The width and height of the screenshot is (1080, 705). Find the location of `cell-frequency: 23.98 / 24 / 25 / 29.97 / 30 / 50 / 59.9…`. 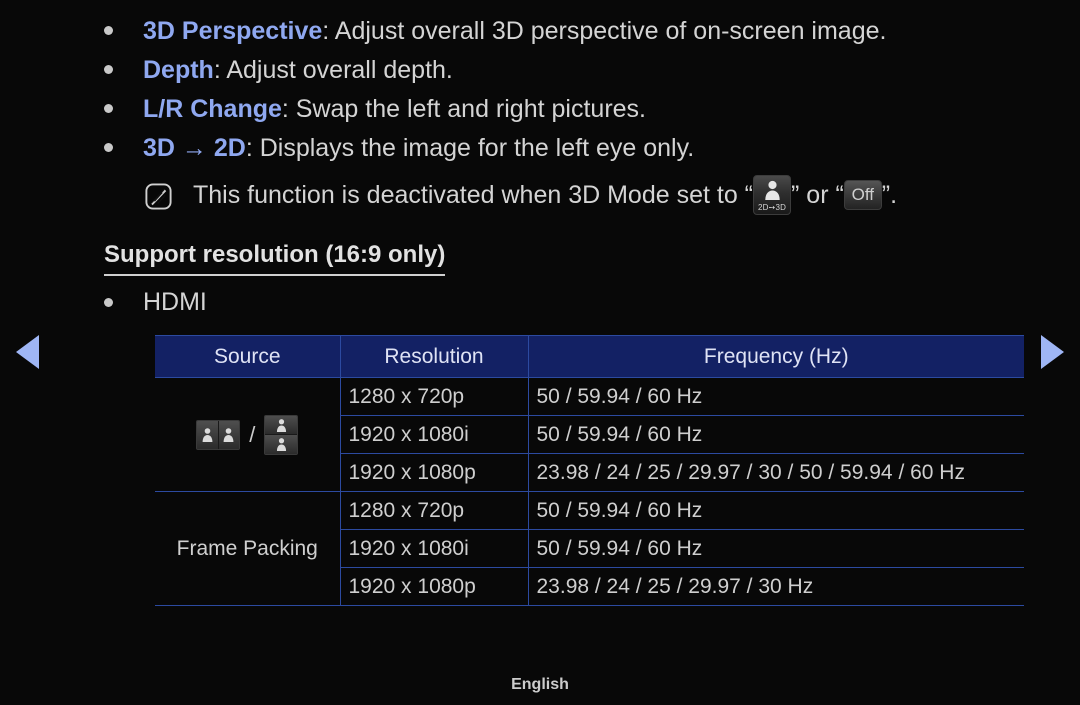

cell-frequency: 23.98 / 24 / 25 / 29.97 / 30 / 50 / 59.9… is located at coordinates (775, 472).